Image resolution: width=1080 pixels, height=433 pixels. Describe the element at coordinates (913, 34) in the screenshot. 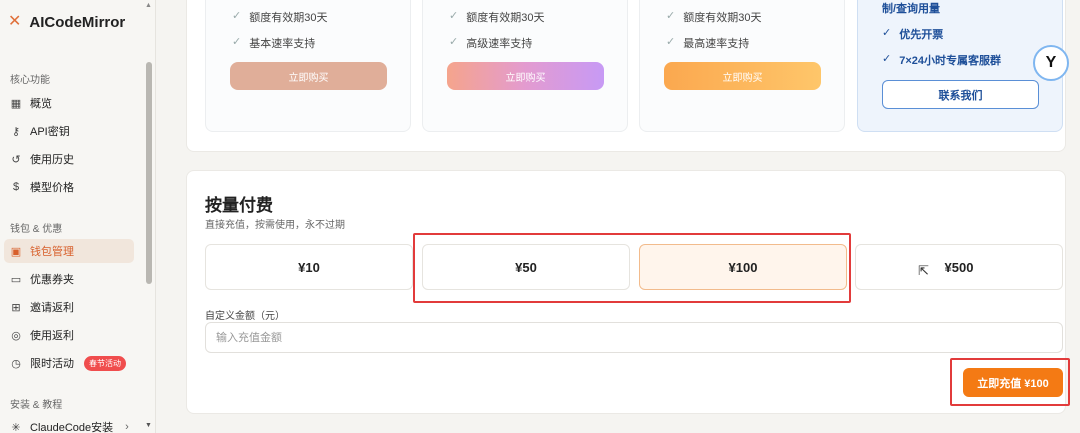

I see `enterprise-feature: ✓ 优先开票` at that location.